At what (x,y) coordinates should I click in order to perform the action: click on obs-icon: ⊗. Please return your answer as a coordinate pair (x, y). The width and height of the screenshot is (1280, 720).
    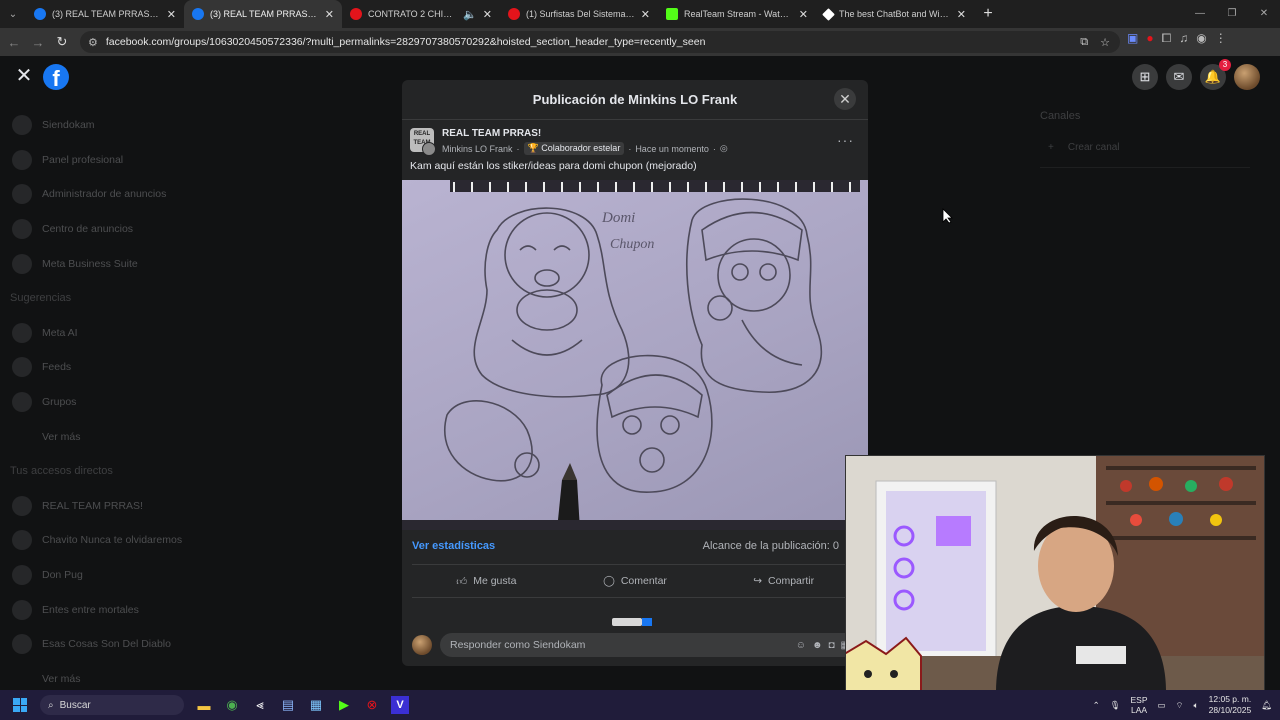
    Looking at the image, I should click on (372, 705).